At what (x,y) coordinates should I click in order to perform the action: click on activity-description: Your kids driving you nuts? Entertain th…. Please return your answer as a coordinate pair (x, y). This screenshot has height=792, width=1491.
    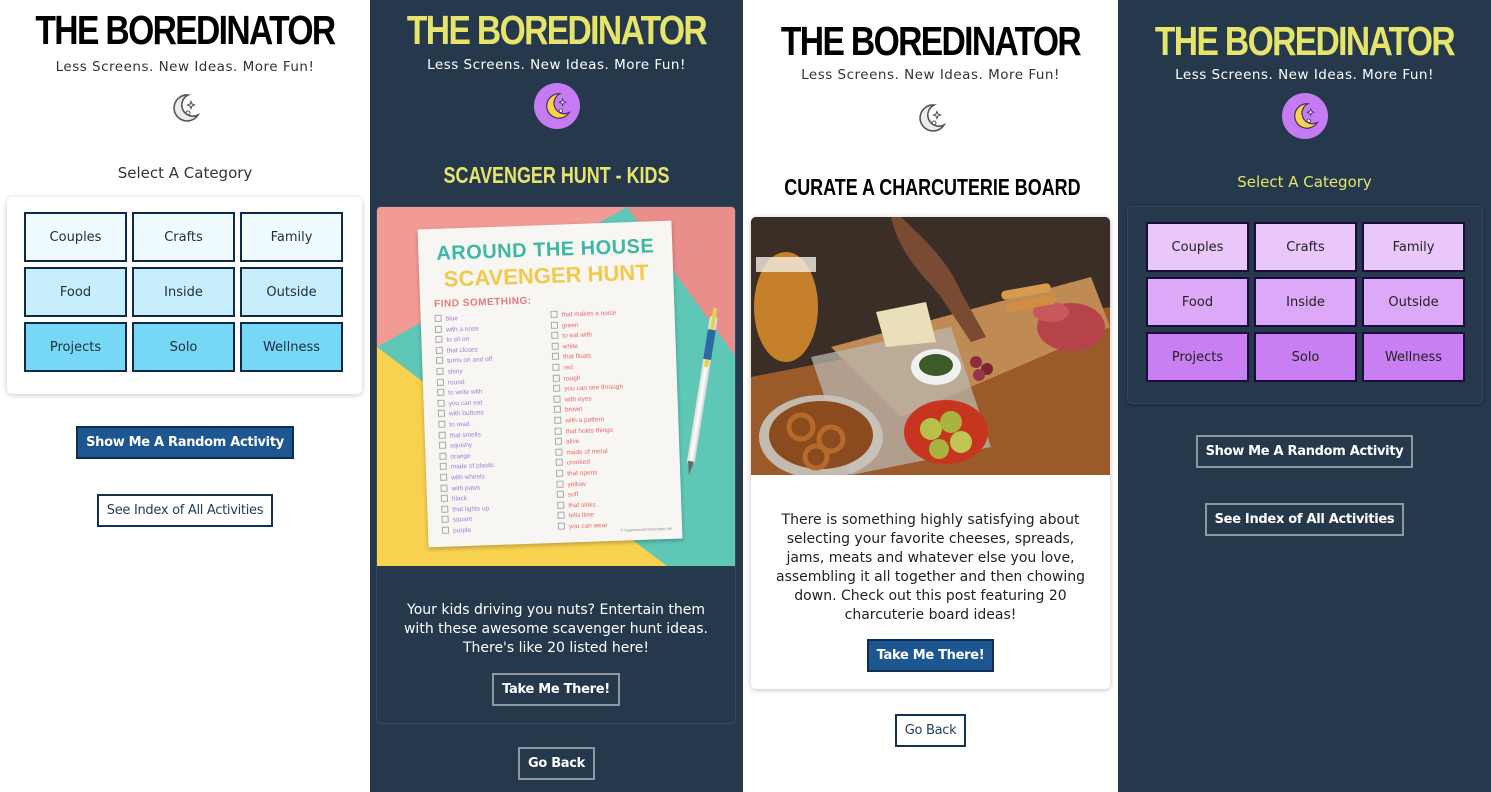
    Looking at the image, I should click on (555, 629).